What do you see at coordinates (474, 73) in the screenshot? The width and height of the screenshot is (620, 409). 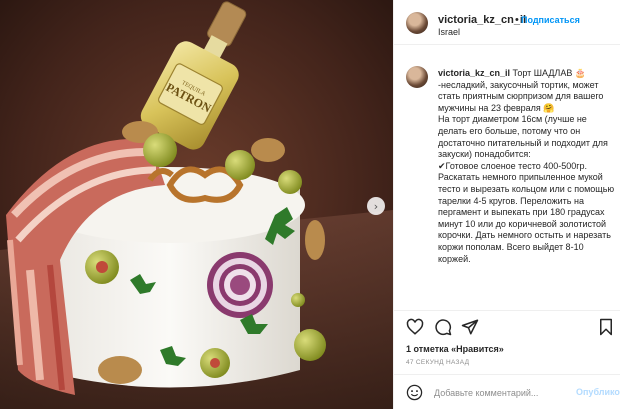 I see `caption-username: victoria_kz_cn_il` at bounding box center [474, 73].